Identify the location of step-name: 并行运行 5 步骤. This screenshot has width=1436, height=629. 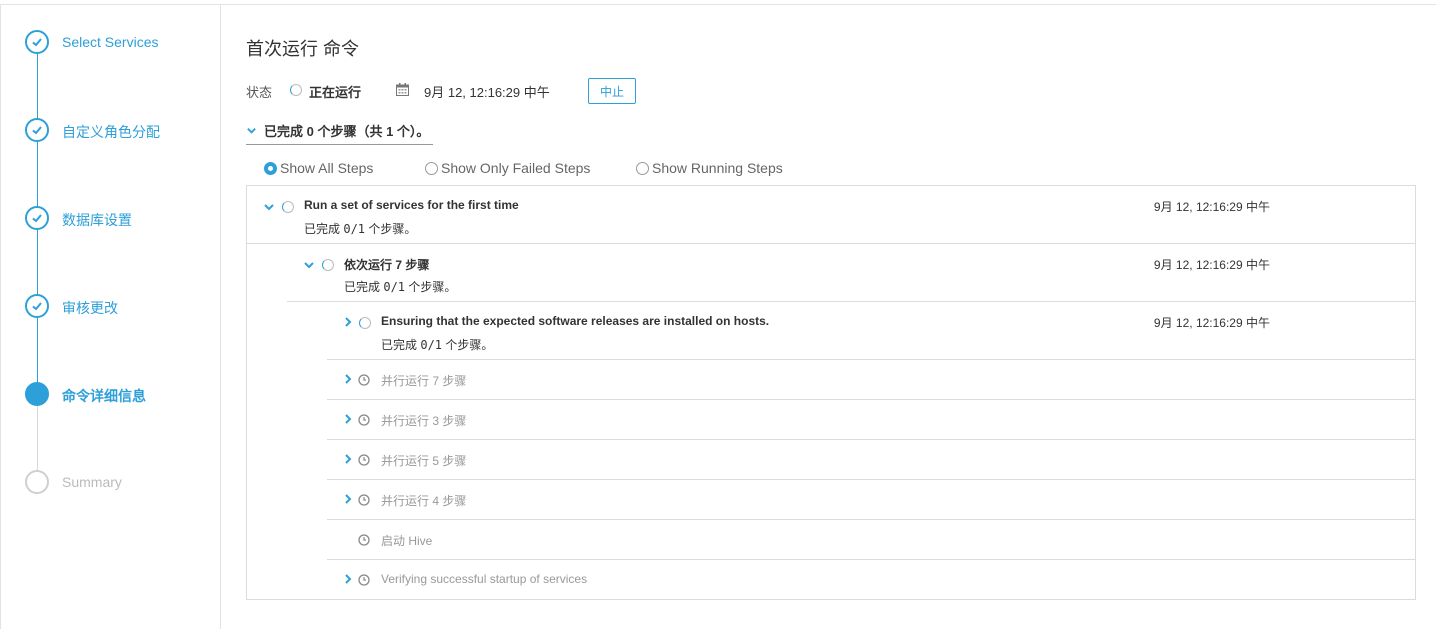
(424, 461).